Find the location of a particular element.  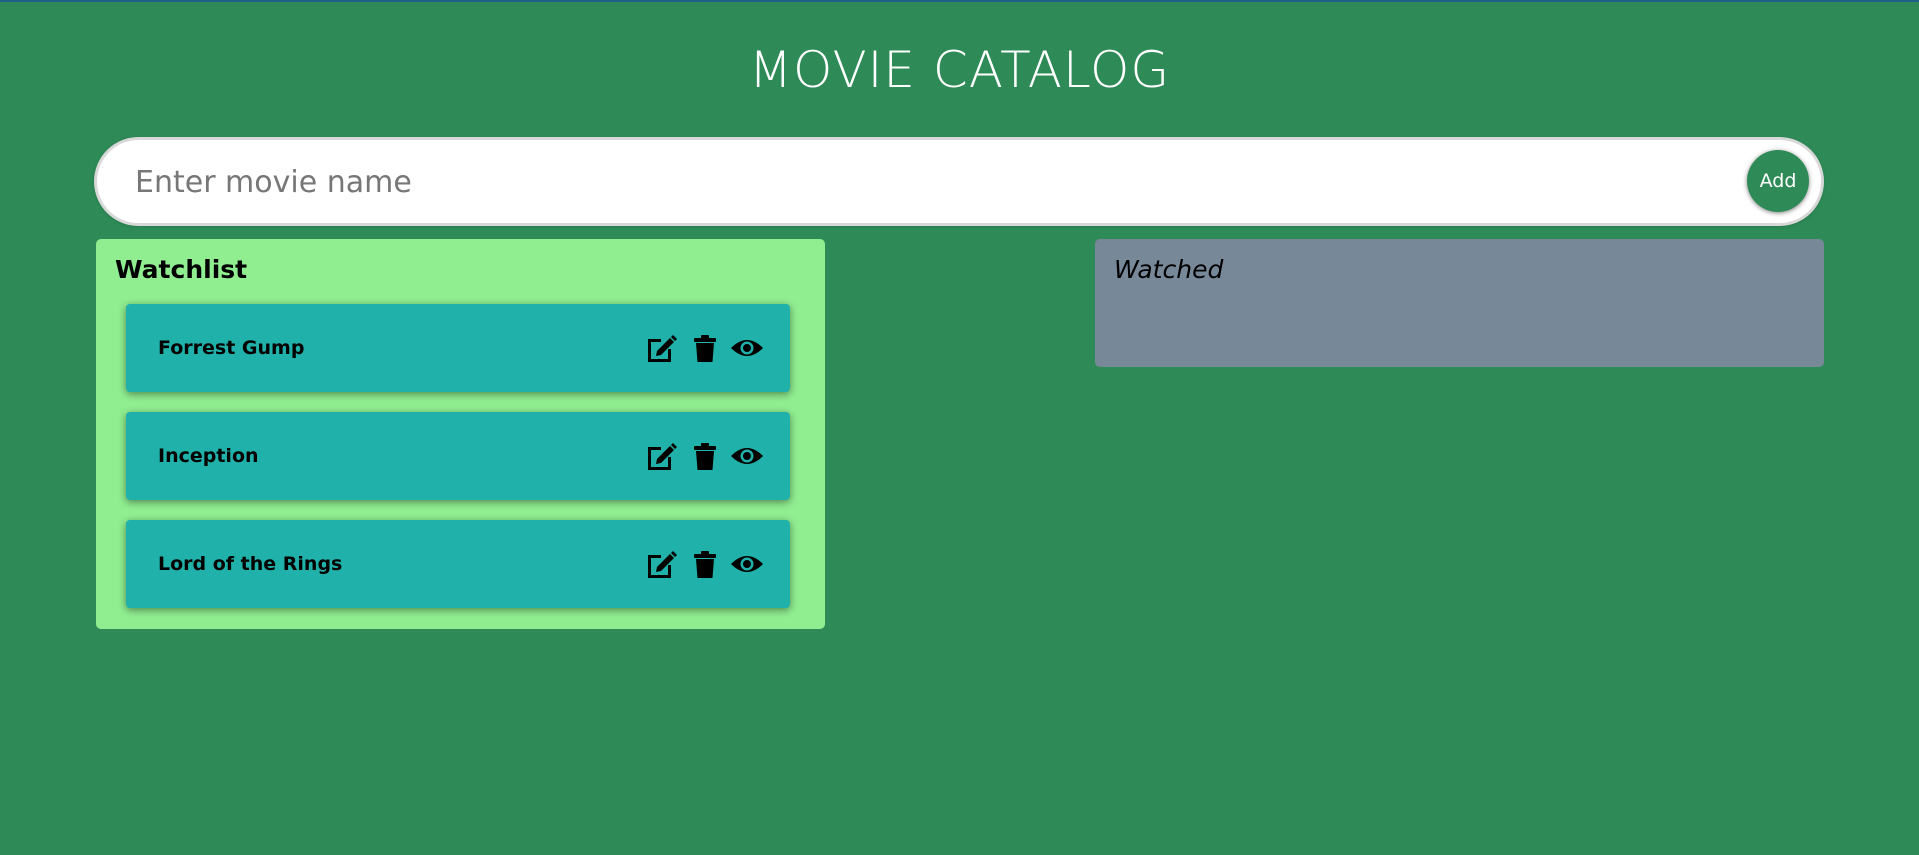

search-bar: Add is located at coordinates (959, 181).